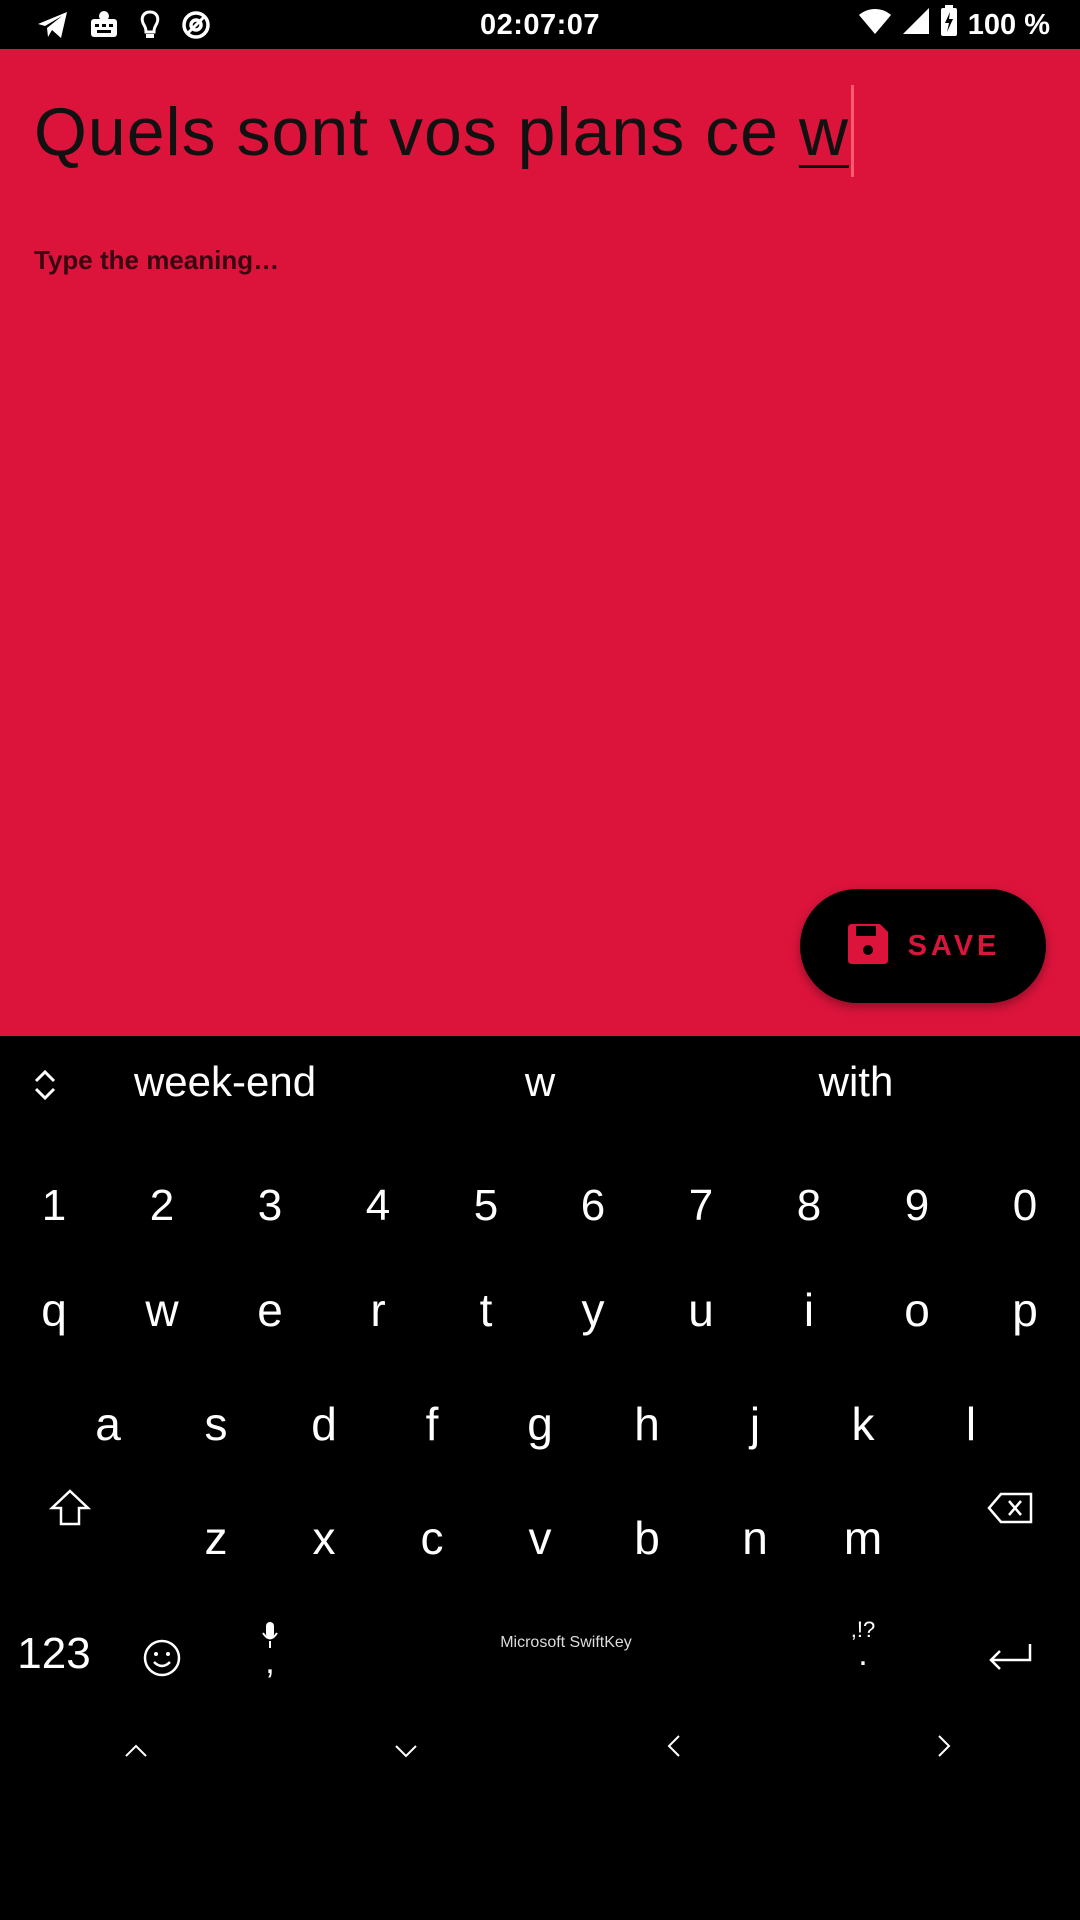 This screenshot has width=1080, height=1920. I want to click on enter-key, so click(1010, 1633).